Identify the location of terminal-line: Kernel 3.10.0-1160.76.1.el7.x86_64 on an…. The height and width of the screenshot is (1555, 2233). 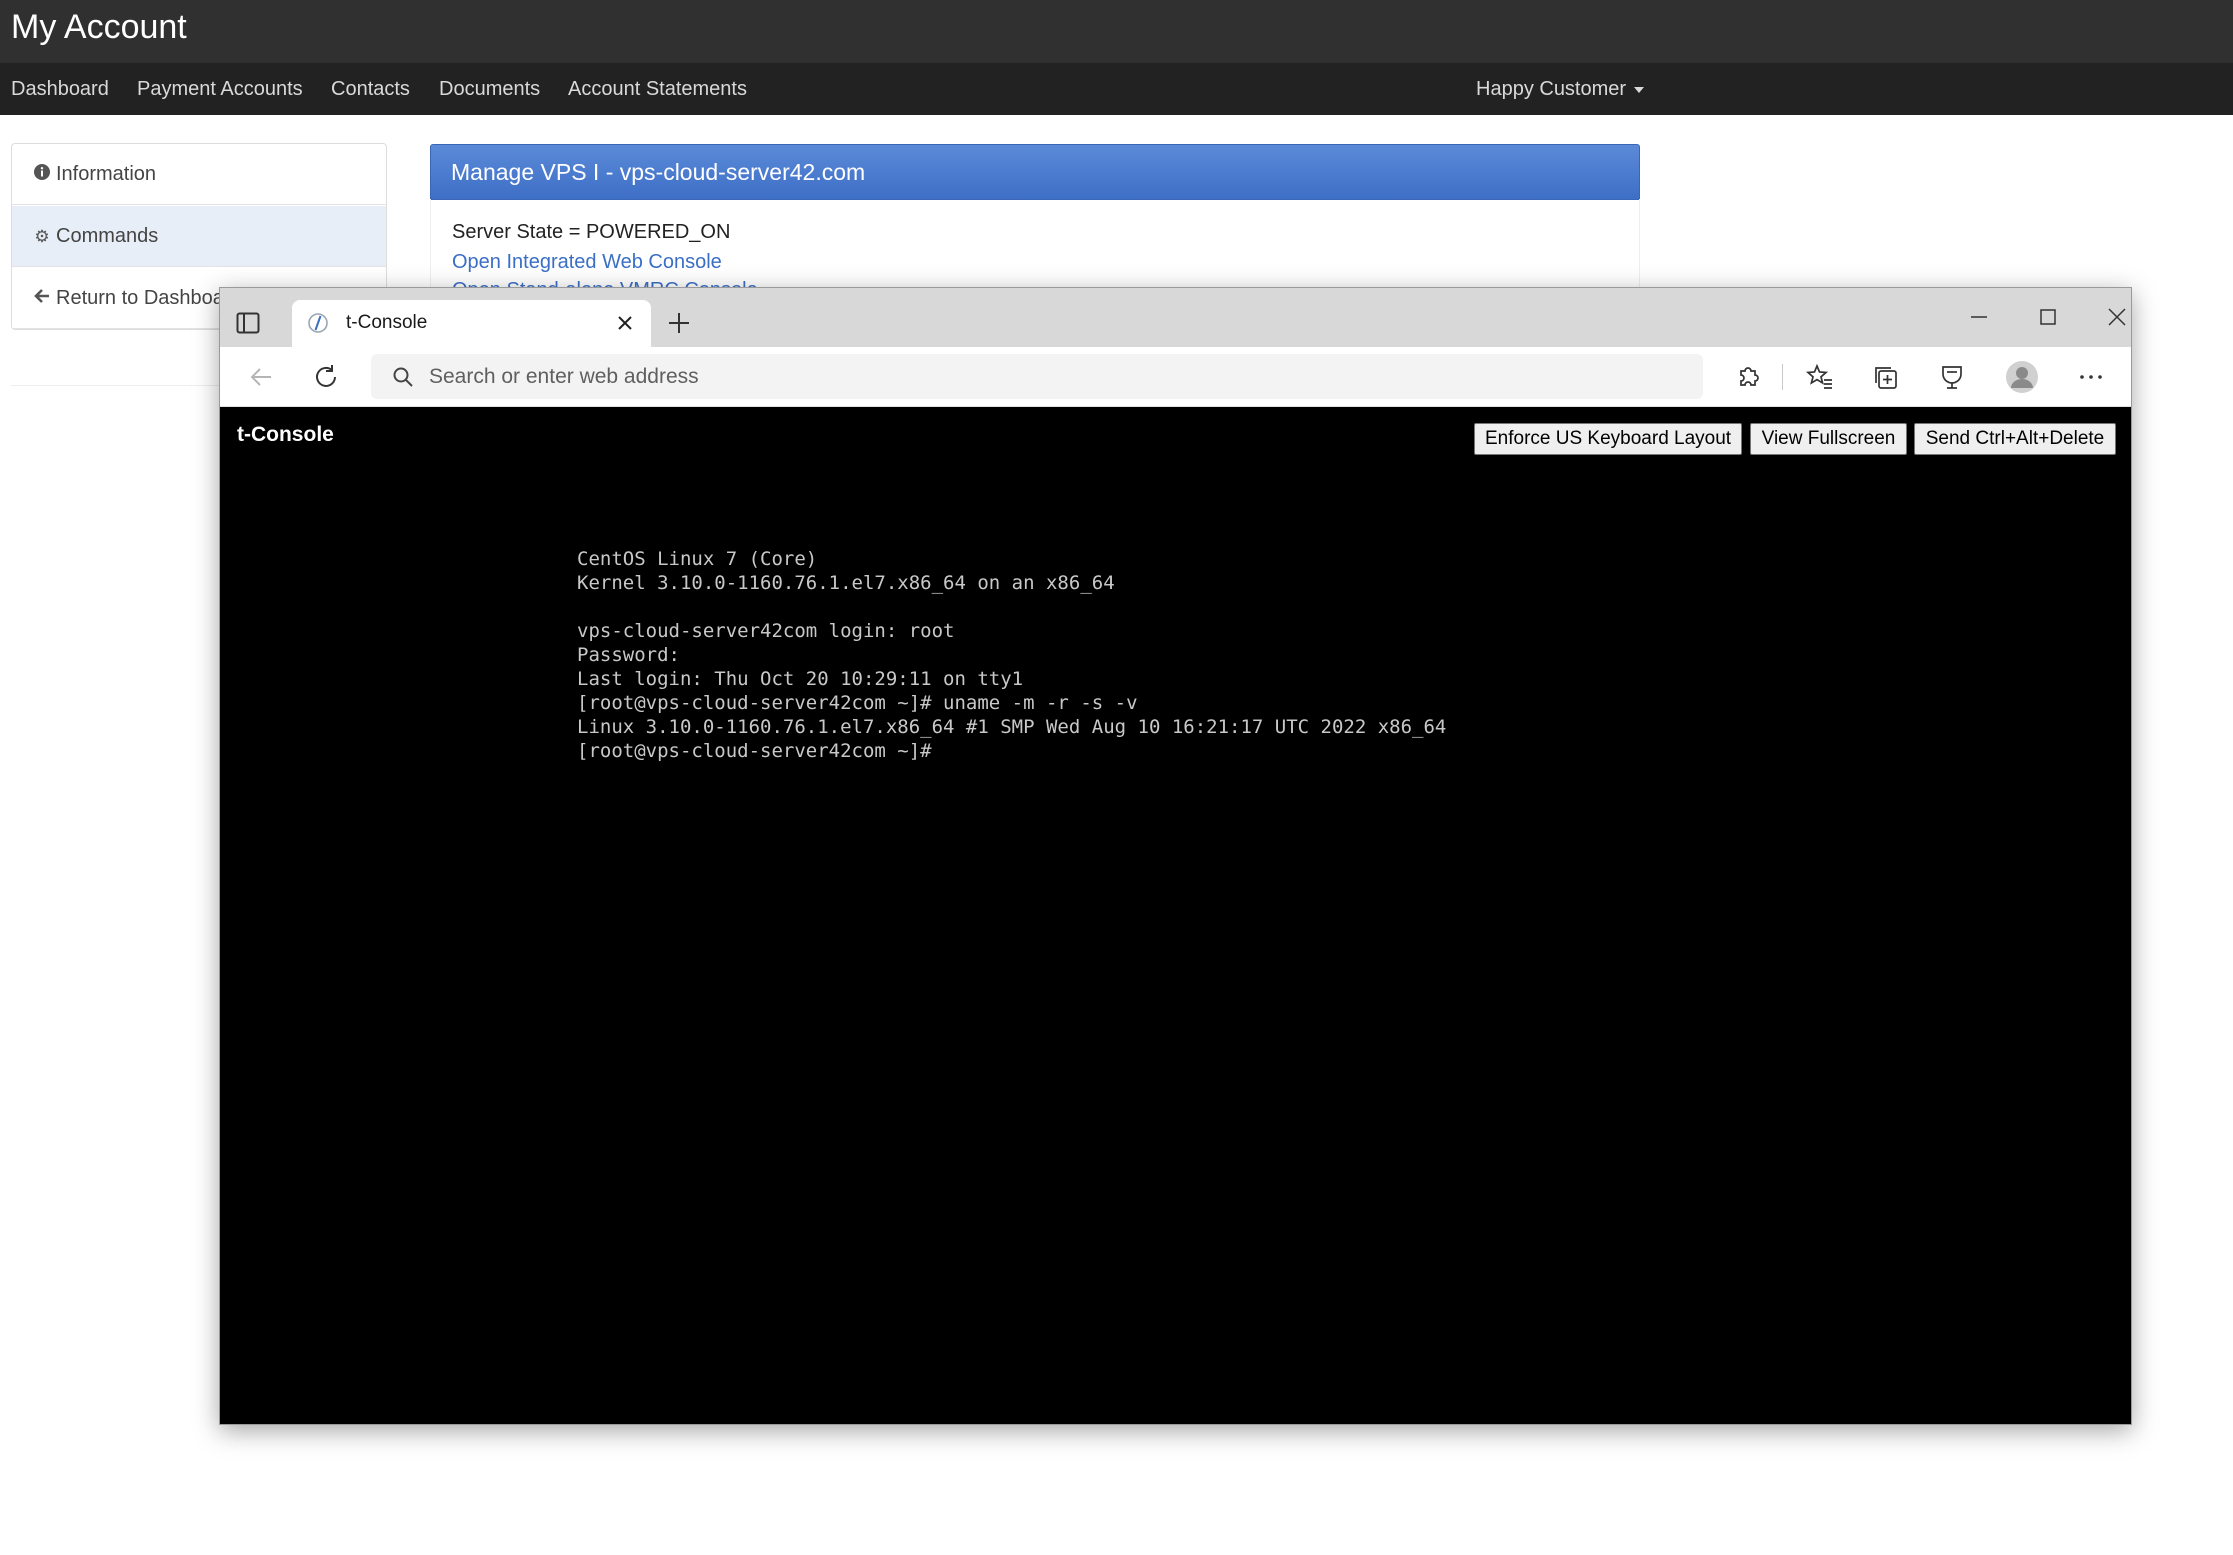
(846, 583).